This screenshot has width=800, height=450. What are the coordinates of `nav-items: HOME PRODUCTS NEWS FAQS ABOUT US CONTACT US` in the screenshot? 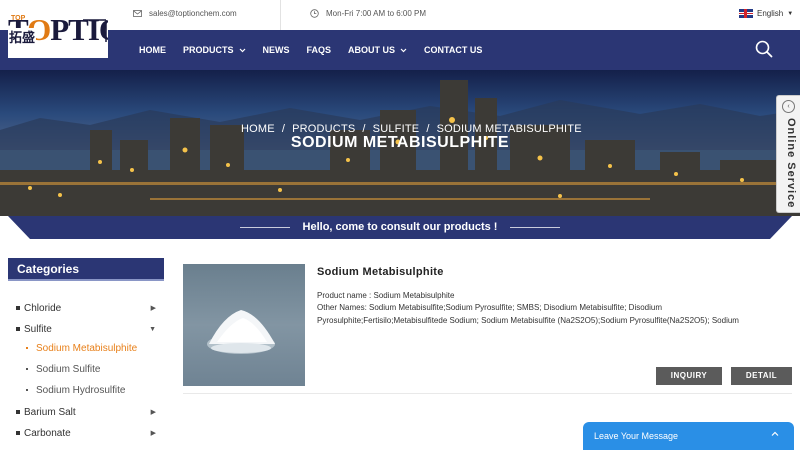 It's located at (319, 50).